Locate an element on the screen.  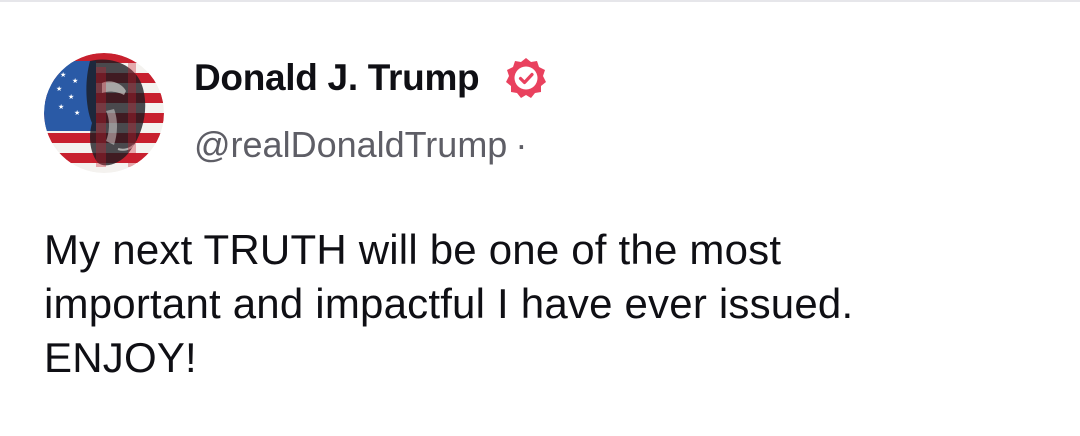
avatar: ★ ★ ★ ★ ★ ★ is located at coordinates (104, 113).